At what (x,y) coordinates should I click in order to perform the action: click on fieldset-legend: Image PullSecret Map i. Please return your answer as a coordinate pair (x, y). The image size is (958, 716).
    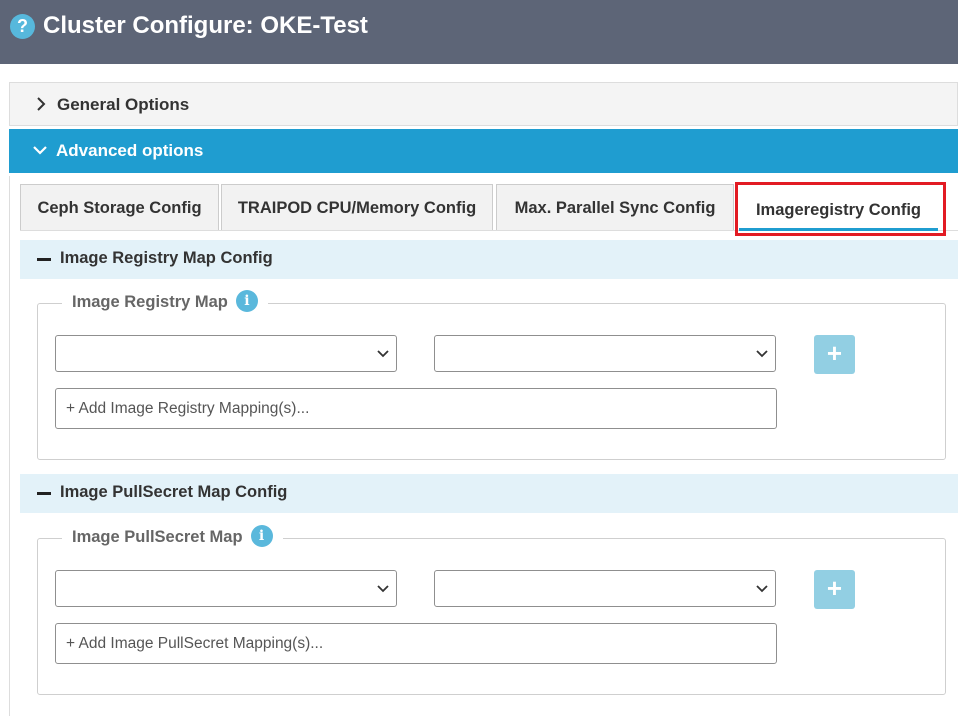
    Looking at the image, I should click on (172, 536).